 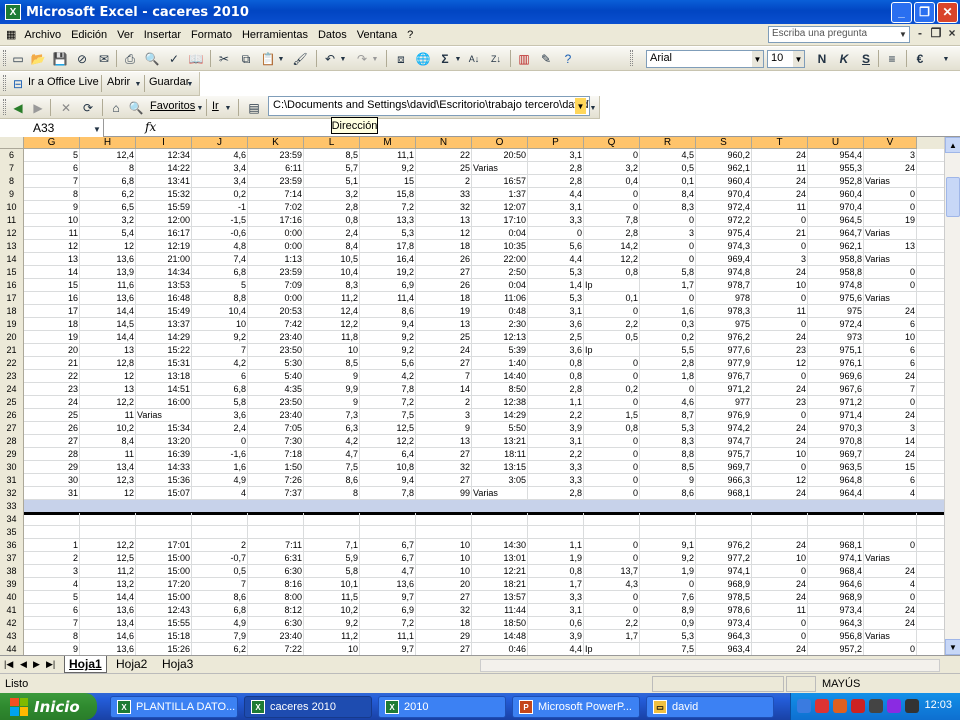 What do you see at coordinates (85, 664) in the screenshot?
I see `sheet-tab-hoja1: Hoja1` at bounding box center [85, 664].